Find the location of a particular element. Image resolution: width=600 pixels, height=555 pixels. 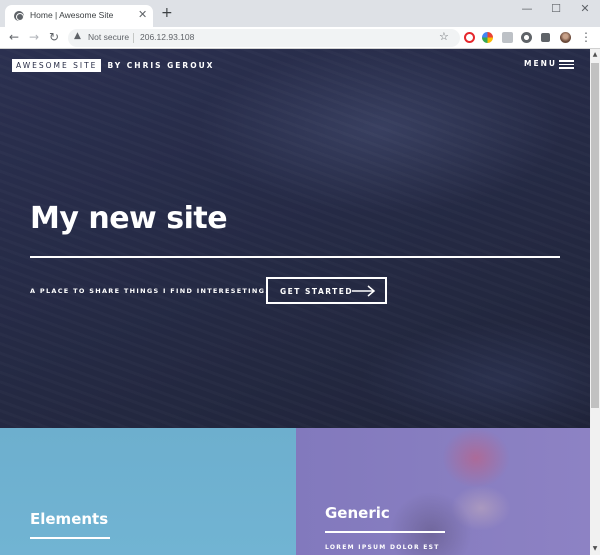

warning-icon: ▲ is located at coordinates (77, 36).